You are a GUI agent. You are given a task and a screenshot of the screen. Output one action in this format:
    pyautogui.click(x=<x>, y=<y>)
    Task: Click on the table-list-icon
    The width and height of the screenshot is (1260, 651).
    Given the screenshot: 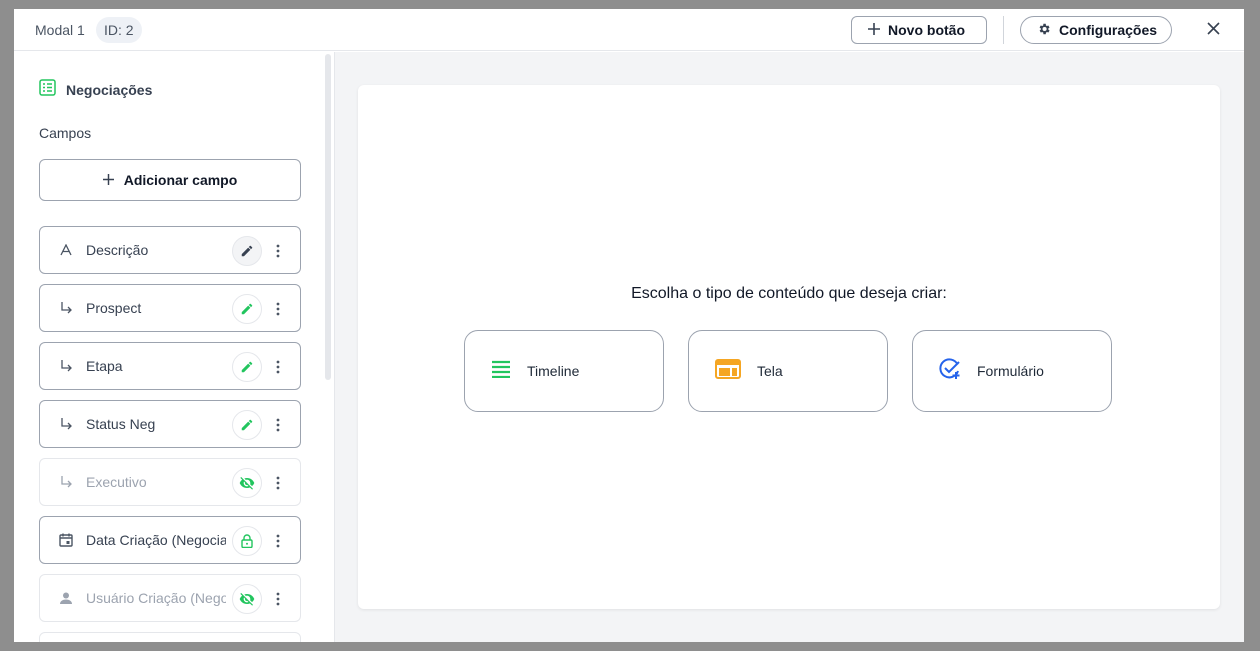 What is the action you would take?
    pyautogui.click(x=47, y=90)
    